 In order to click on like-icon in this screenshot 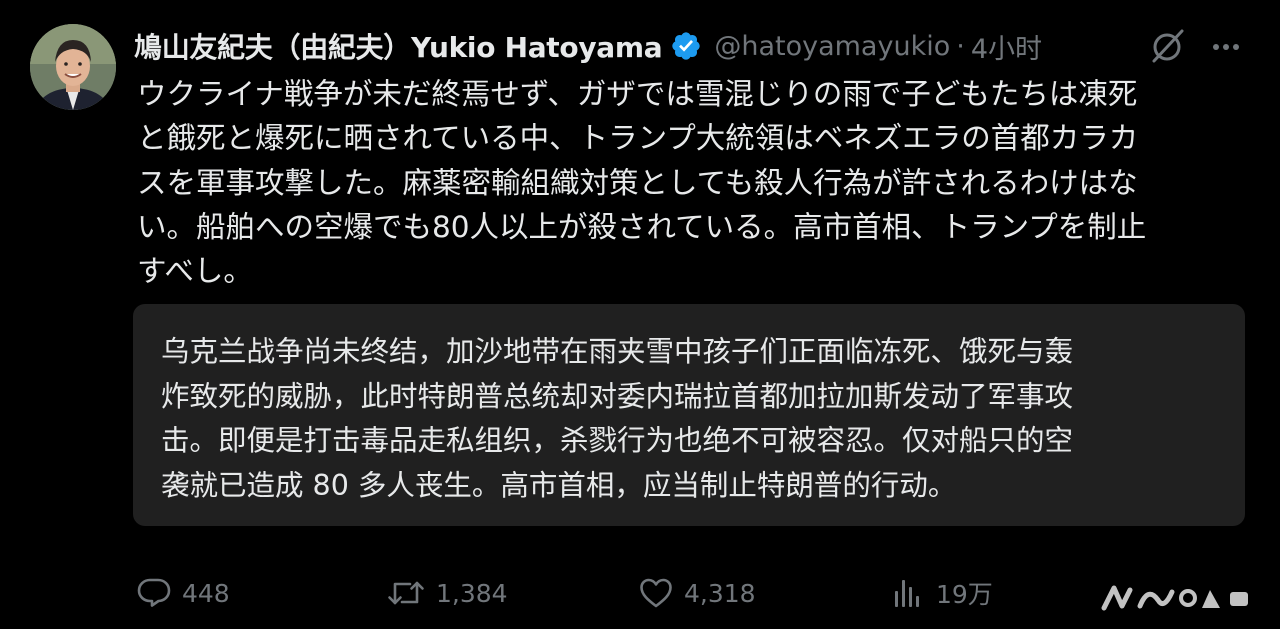, I will do `click(656, 593)`.